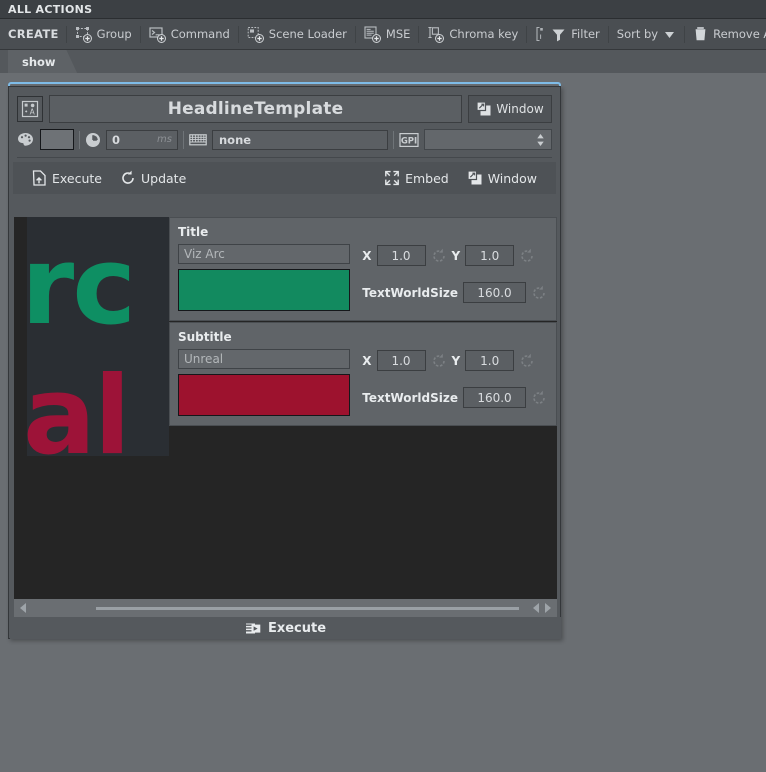 This screenshot has width=766, height=772. I want to click on toolbar-item-command-label: Command, so click(200, 34).